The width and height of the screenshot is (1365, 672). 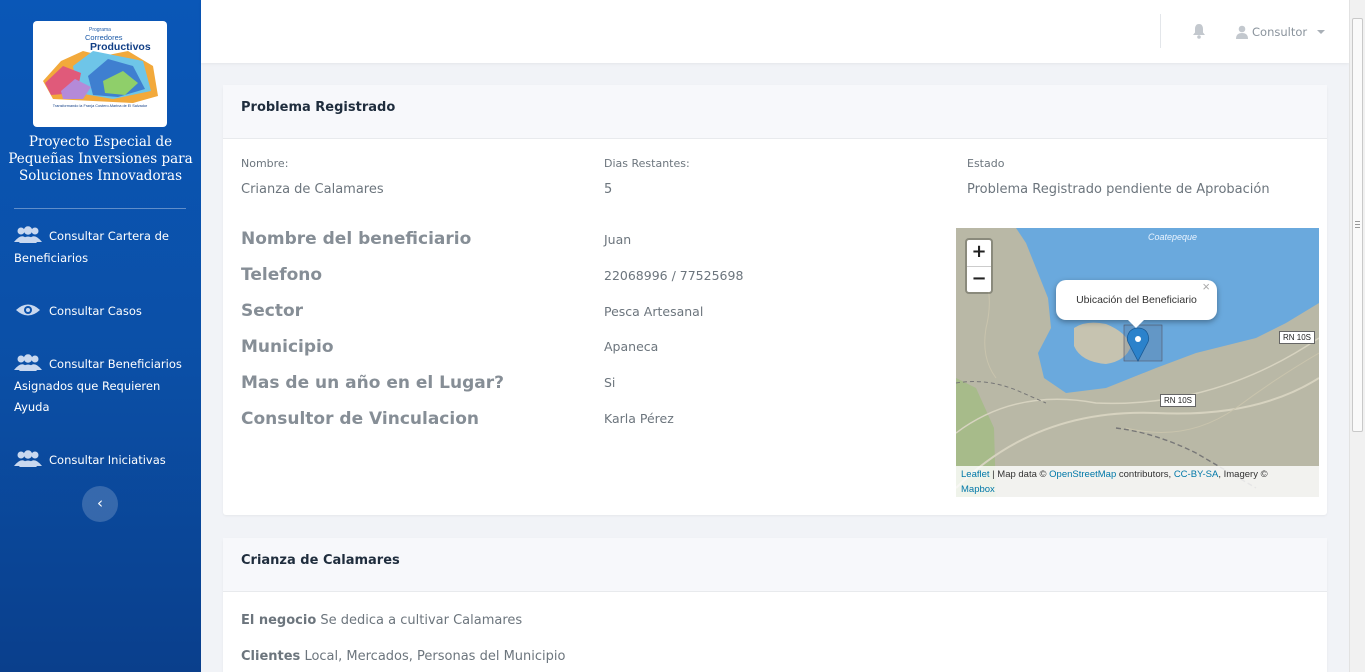 I want to click on summary-label: Estado, so click(x=986, y=163).